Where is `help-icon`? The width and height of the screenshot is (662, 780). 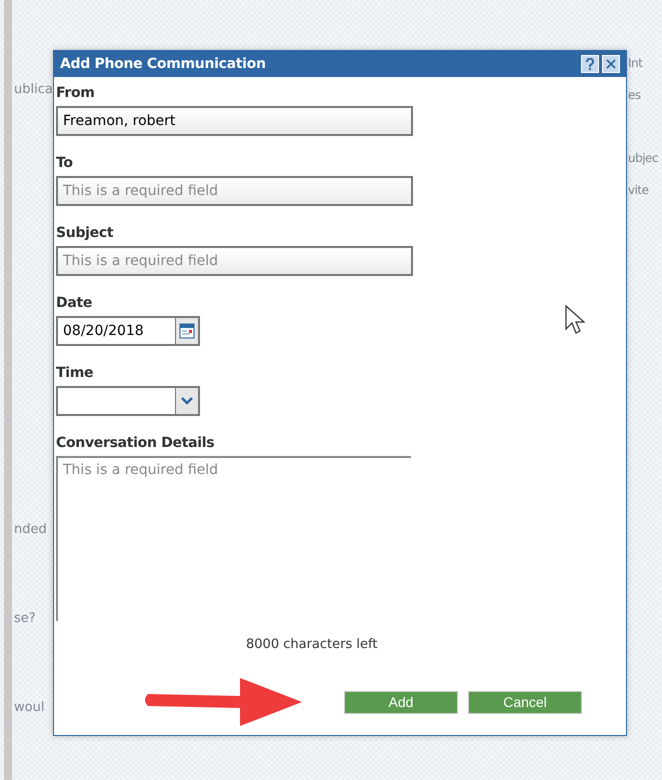 help-icon is located at coordinates (590, 64).